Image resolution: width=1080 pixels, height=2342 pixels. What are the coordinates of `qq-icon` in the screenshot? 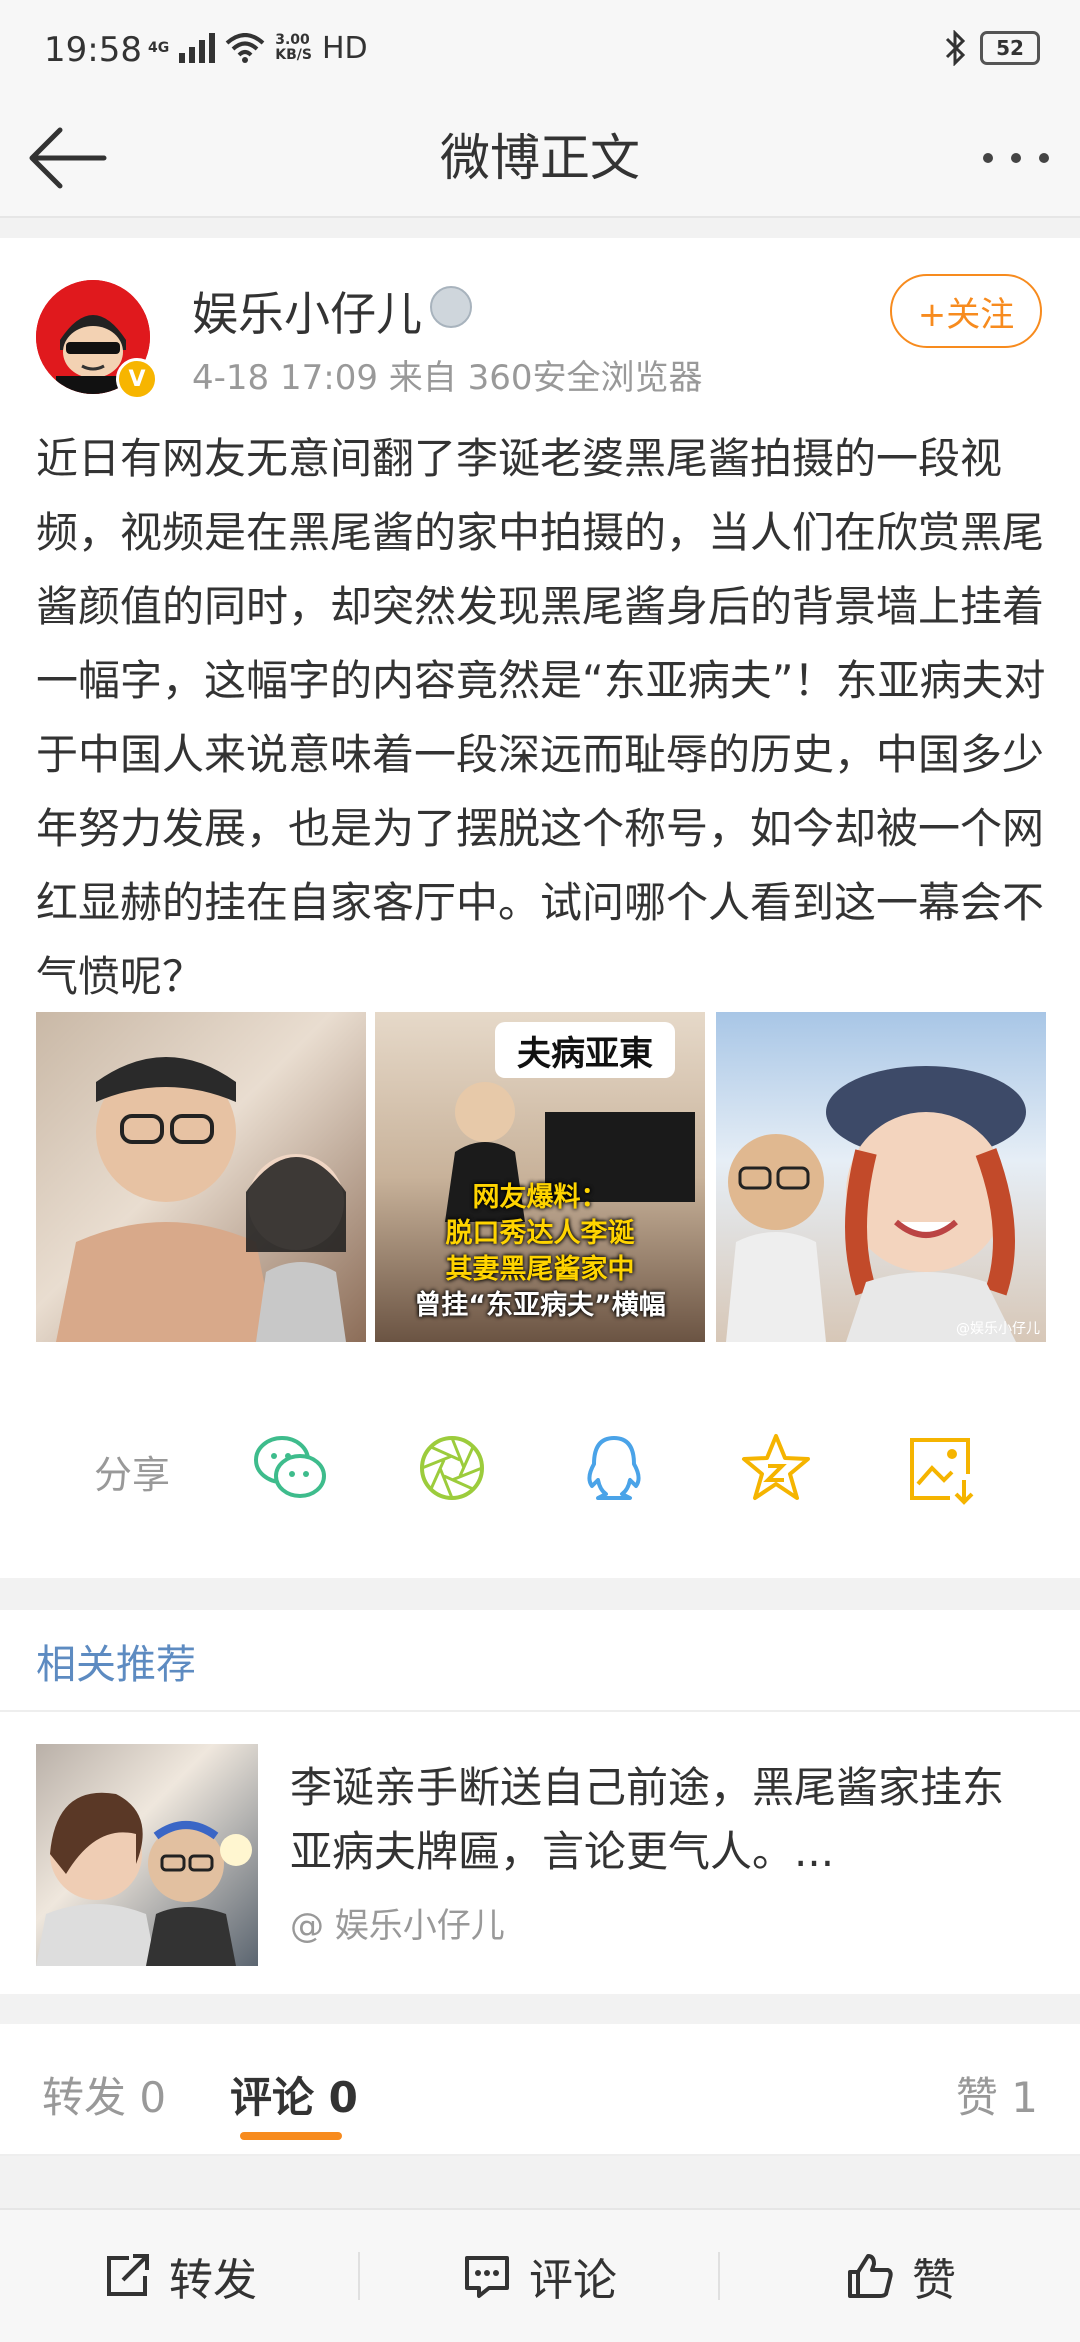 It's located at (614, 1468).